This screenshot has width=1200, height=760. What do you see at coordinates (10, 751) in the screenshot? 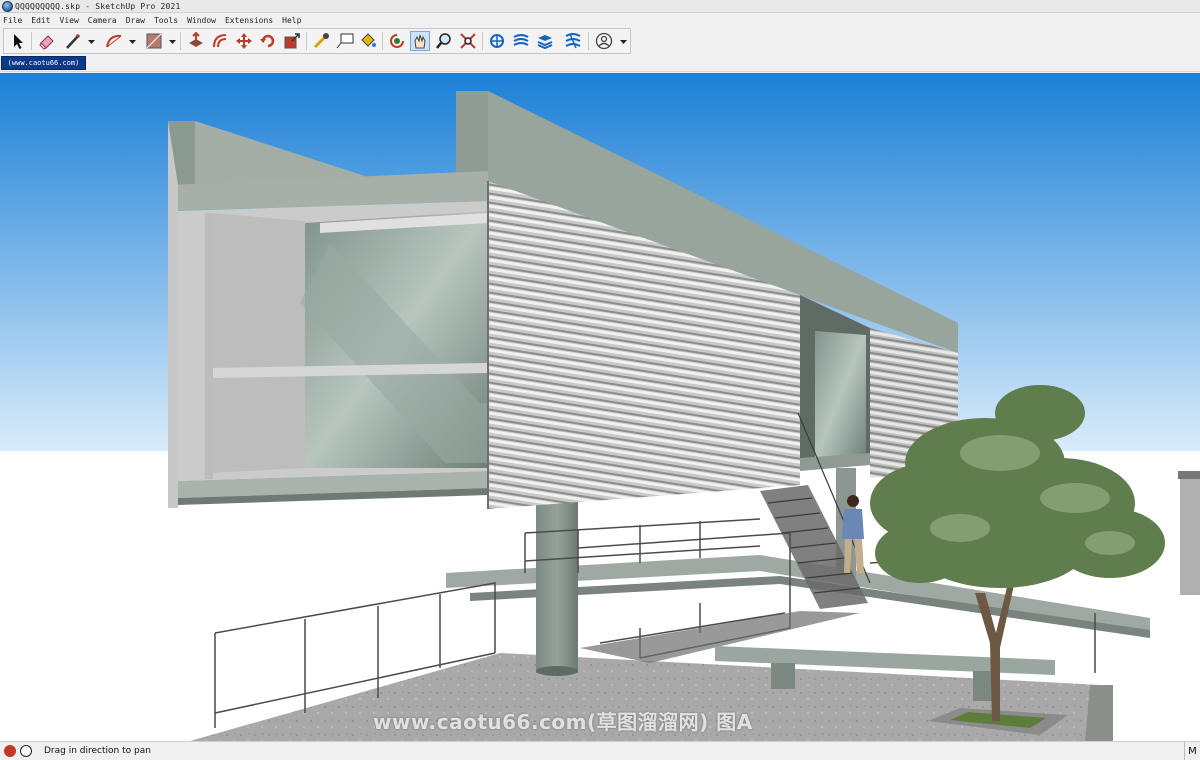
I see `geo-location-icon` at bounding box center [10, 751].